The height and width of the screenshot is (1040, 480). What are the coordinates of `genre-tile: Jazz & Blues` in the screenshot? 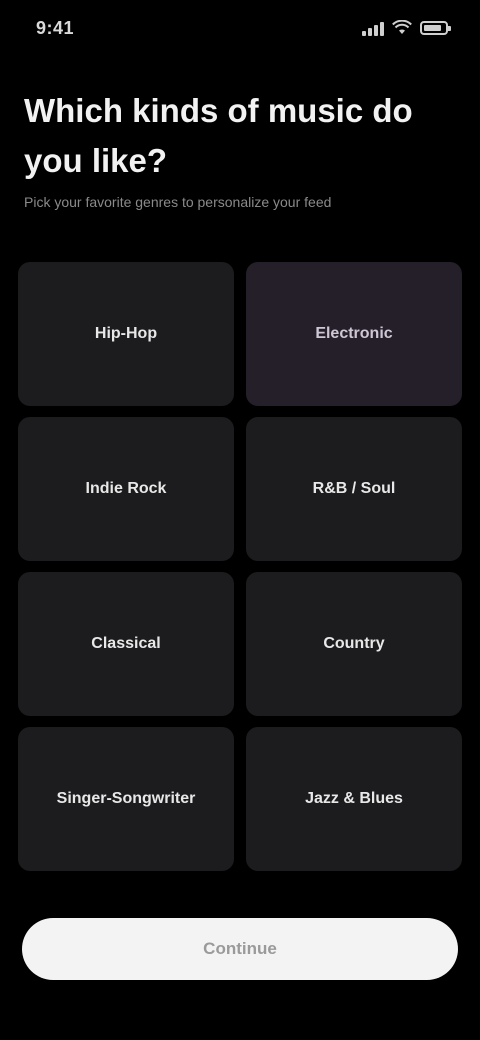 It's located at (354, 799).